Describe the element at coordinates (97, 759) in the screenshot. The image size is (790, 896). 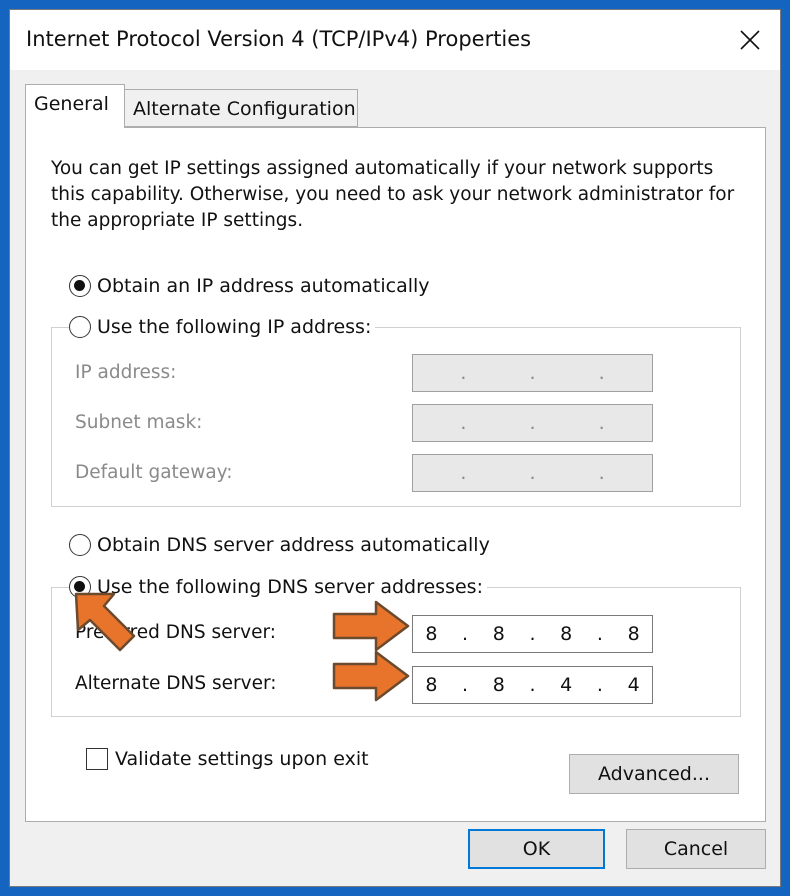
I see `checkbox-unchecked-icon` at that location.